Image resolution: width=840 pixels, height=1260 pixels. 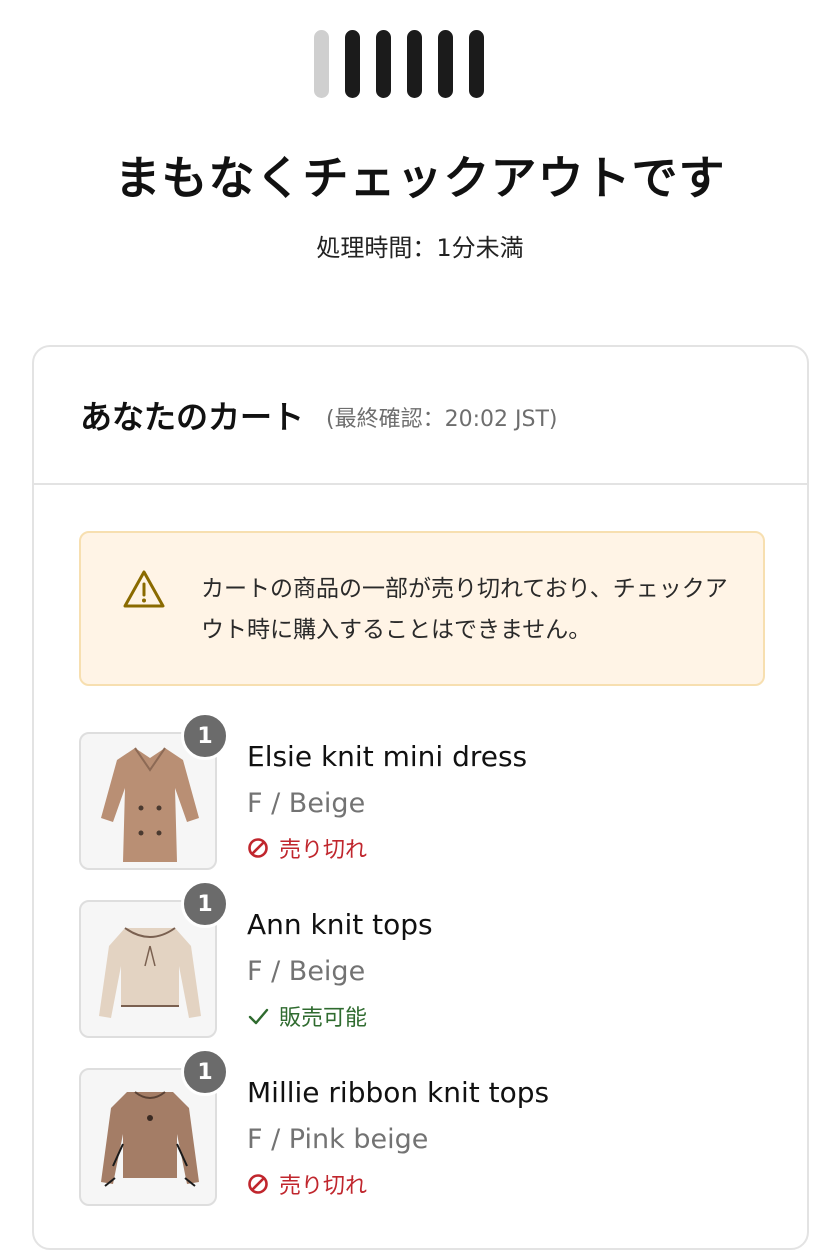 I want to click on item-variant: F / Pink beige, so click(x=338, y=1139).